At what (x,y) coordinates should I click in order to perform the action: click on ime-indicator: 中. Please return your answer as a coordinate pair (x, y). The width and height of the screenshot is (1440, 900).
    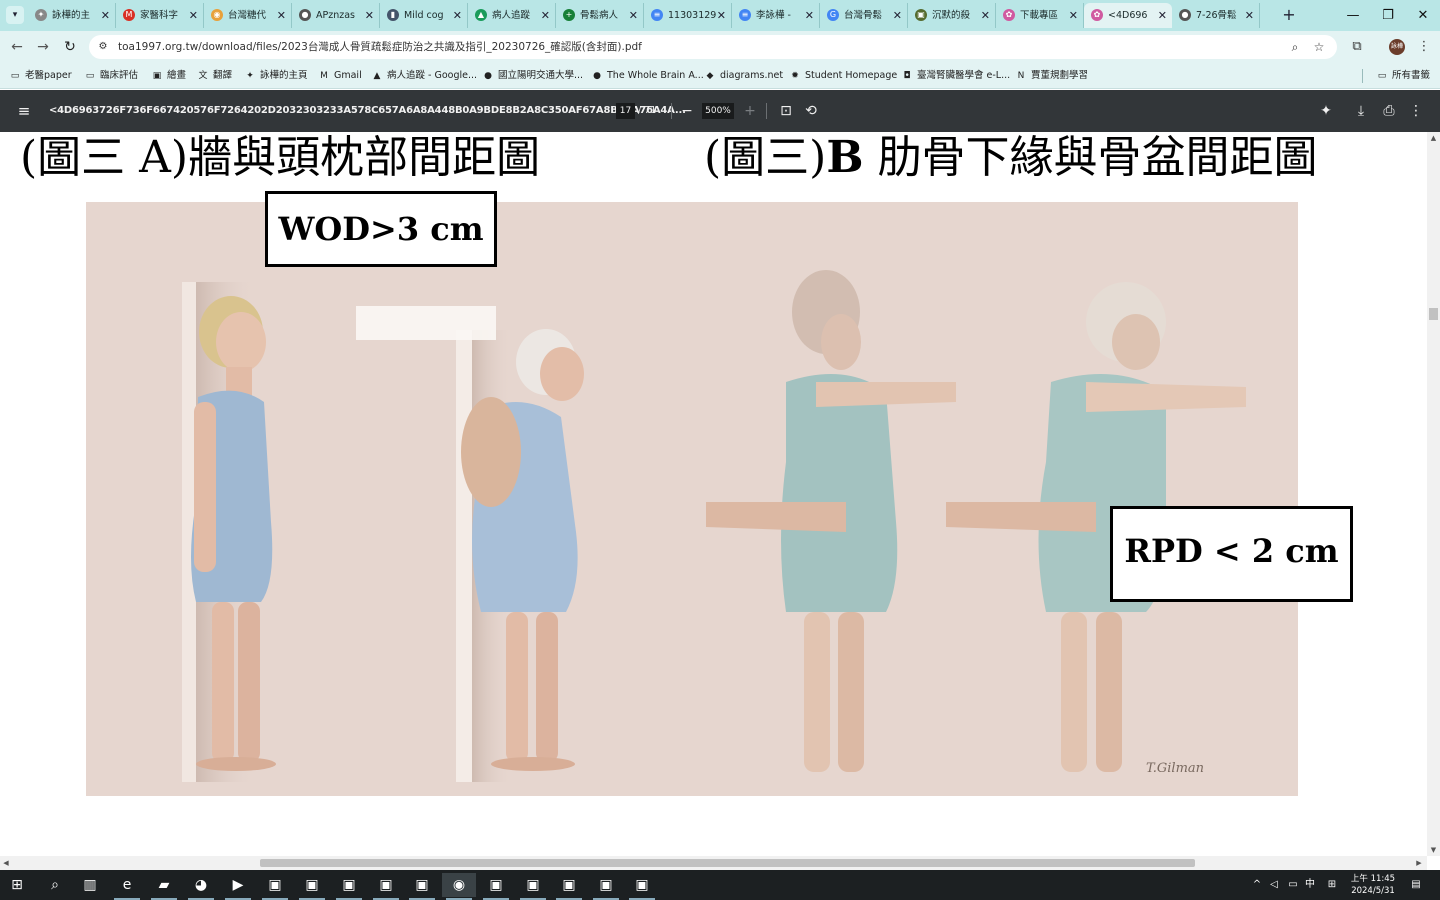
    Looking at the image, I should click on (1310, 885).